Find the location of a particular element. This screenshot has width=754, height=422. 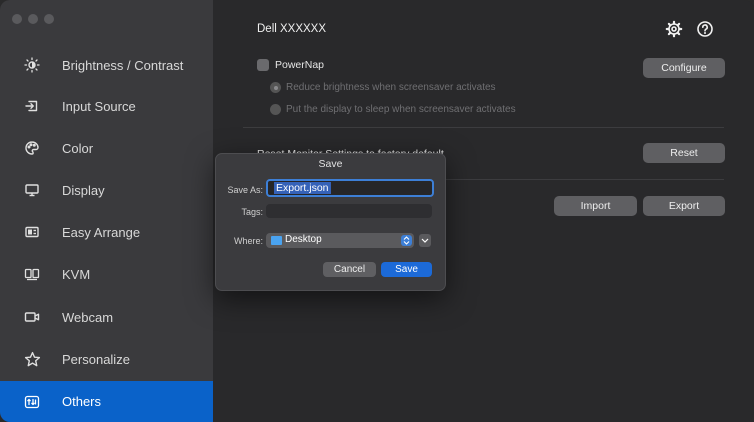

kvm-icon is located at coordinates (32, 274).